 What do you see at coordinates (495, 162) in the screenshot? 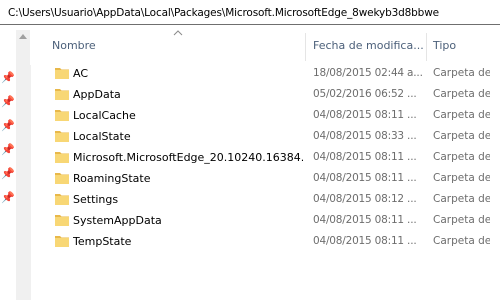
I see `content-scrollbar-area` at bounding box center [495, 162].